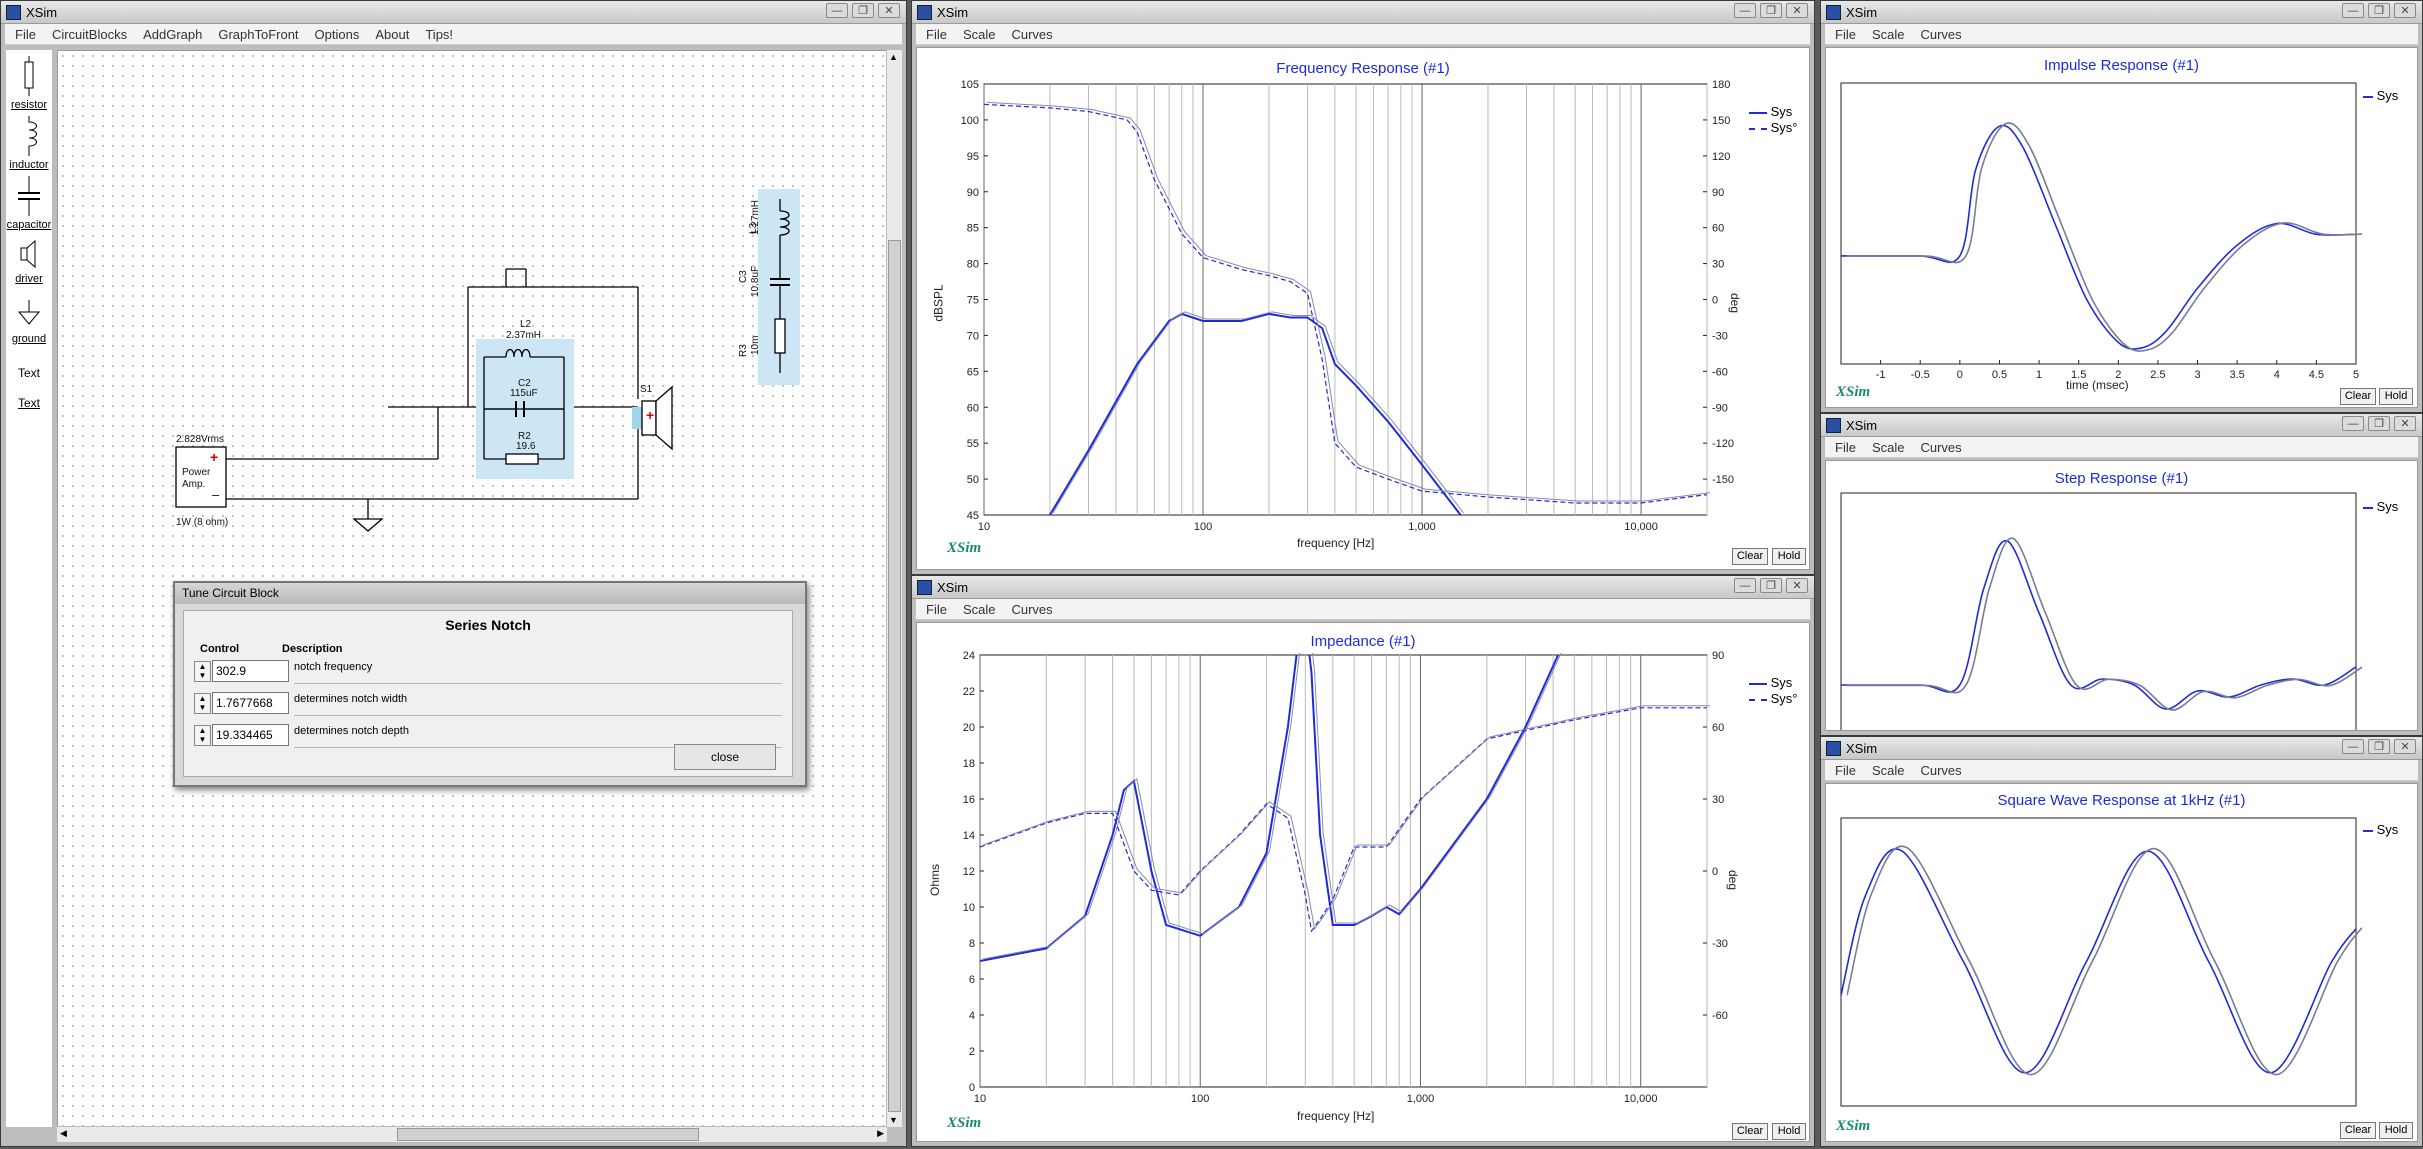 This screenshot has width=2423, height=1149. I want to click on scroll-up-arrow: ▲, so click(893, 57).